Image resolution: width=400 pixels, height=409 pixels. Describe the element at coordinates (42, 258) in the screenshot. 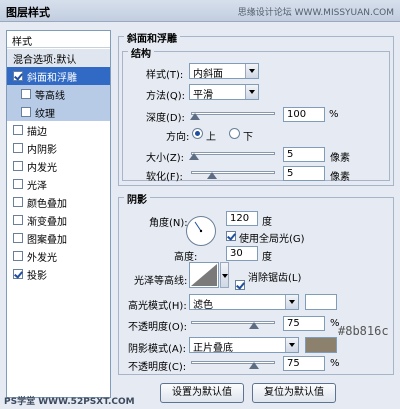

I see `style-item-label: 外发光` at that location.